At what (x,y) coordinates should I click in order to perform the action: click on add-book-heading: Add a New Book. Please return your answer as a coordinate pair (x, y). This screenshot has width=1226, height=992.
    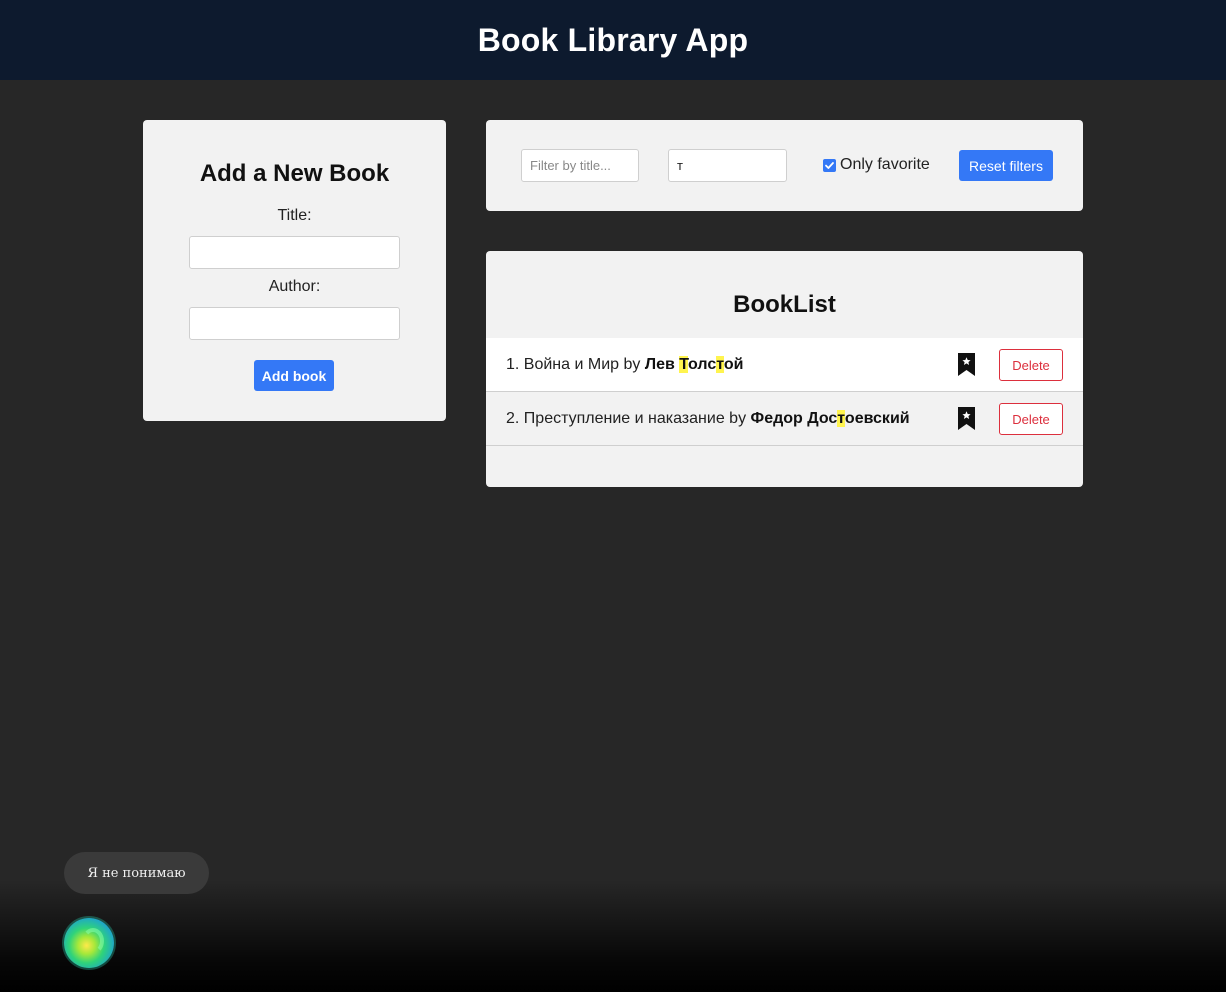
    Looking at the image, I should click on (294, 173).